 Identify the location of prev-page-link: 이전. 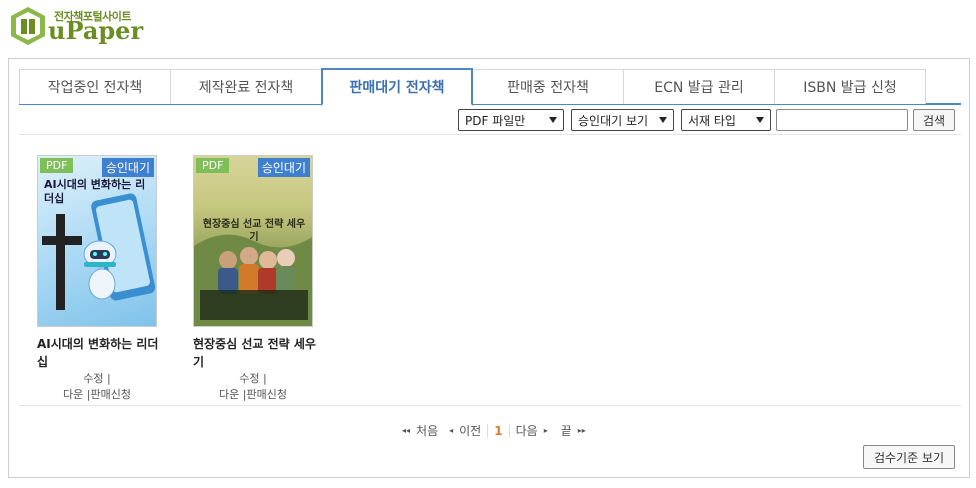
(470, 430).